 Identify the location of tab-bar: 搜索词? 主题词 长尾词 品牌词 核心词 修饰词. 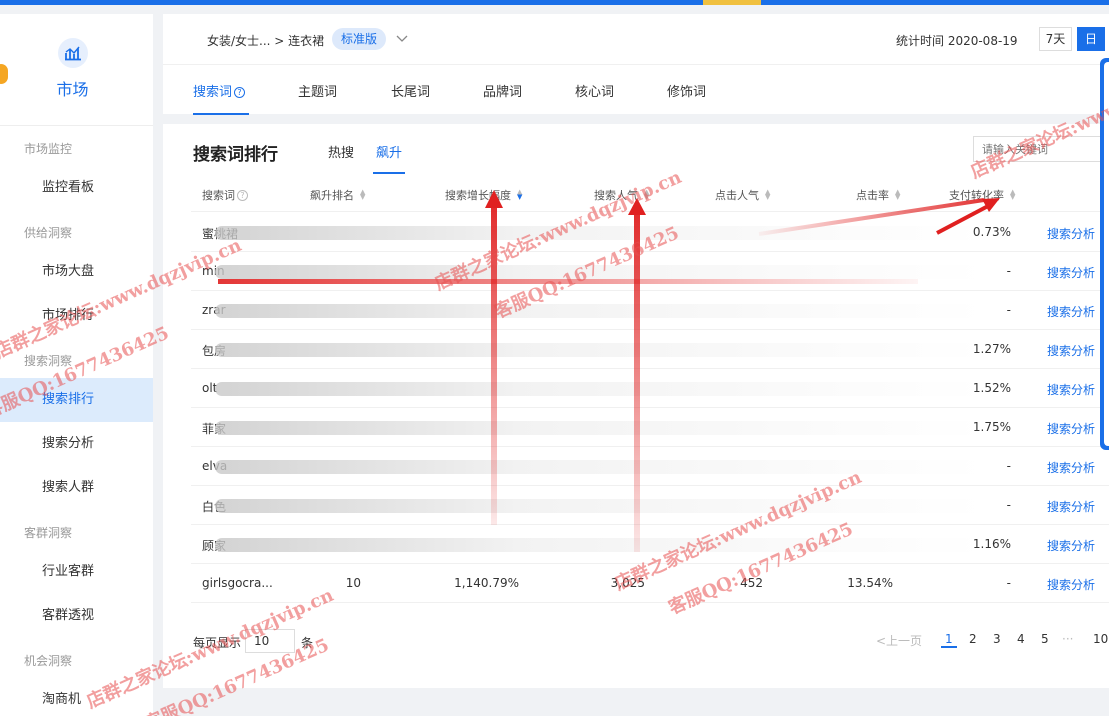
(636, 89).